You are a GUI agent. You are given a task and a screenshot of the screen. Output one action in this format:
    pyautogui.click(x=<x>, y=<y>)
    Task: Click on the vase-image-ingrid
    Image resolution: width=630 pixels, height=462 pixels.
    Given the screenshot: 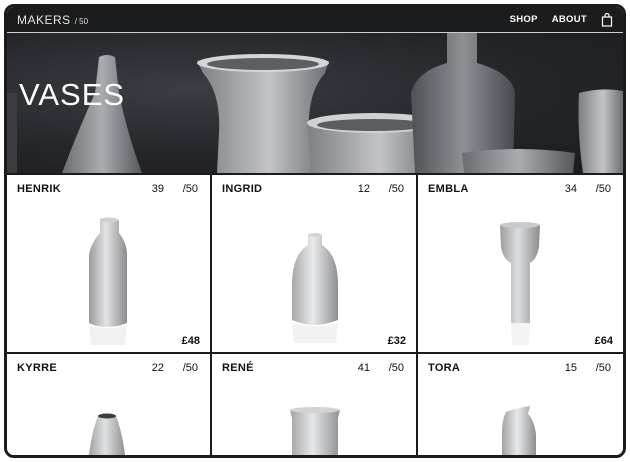 What is the action you would take?
    pyautogui.click(x=315, y=288)
    